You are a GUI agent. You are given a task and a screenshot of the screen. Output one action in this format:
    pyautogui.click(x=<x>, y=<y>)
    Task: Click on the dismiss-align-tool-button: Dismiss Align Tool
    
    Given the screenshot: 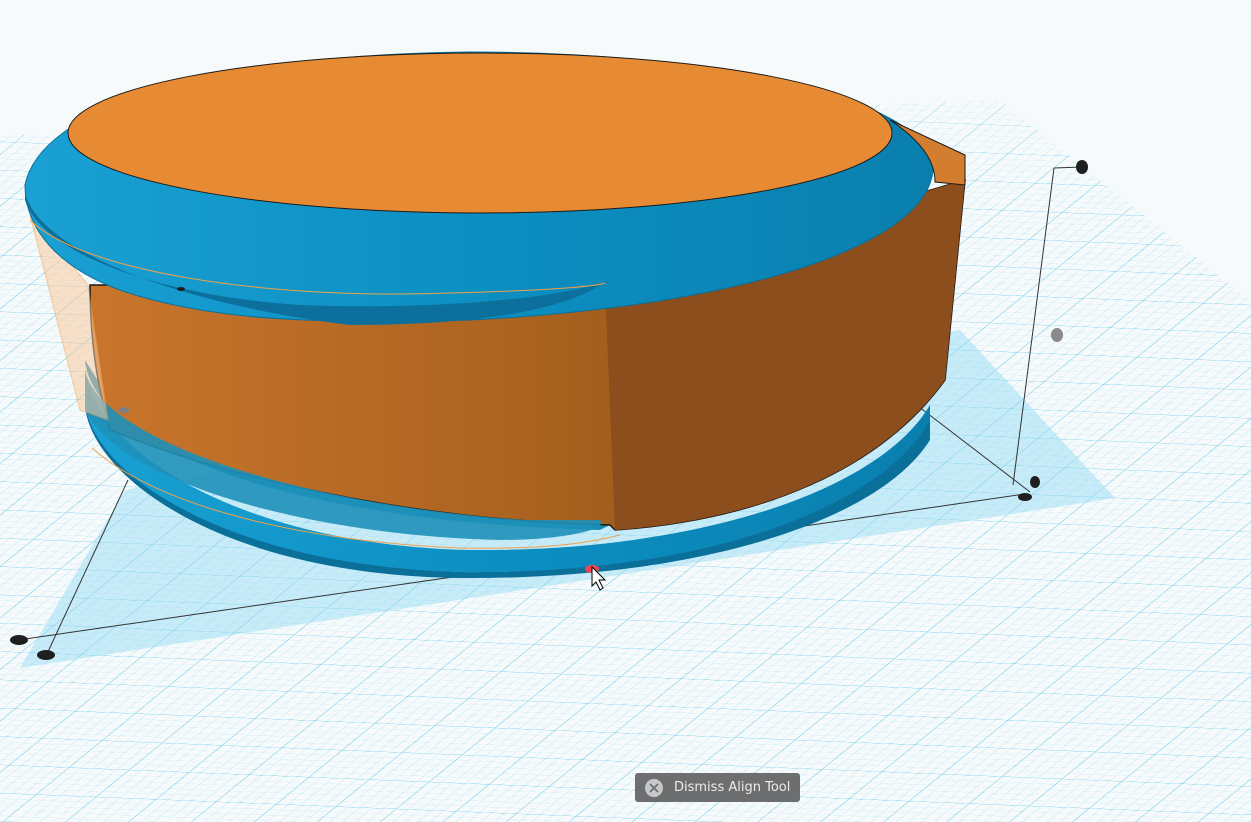 What is the action you would take?
    pyautogui.click(x=717, y=787)
    